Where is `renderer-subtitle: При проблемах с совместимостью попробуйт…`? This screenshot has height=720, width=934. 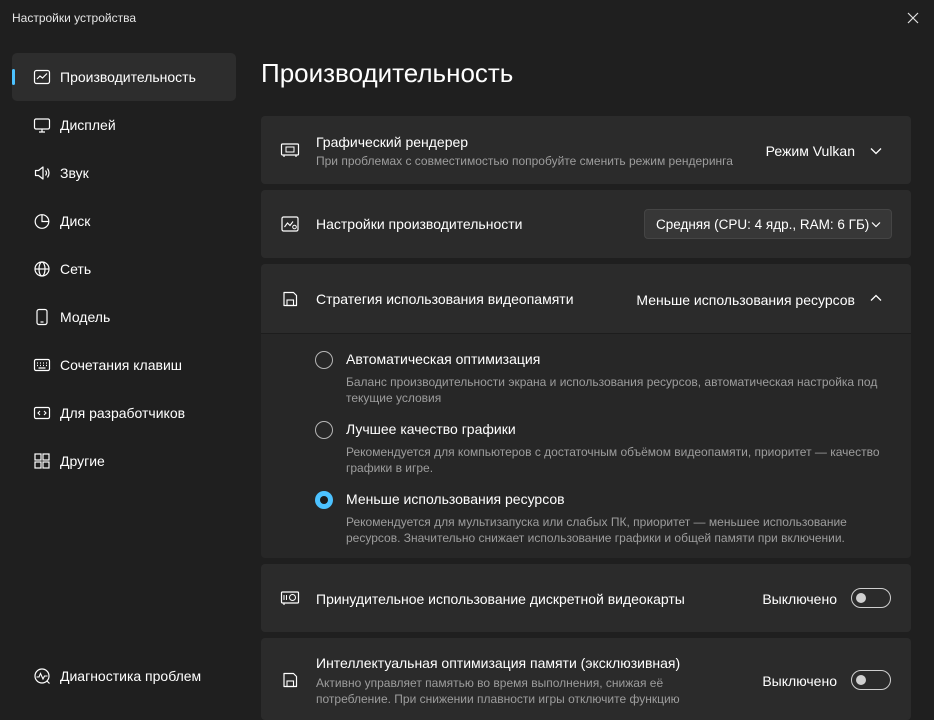
renderer-subtitle: При проблемах с совместимостью попробуйт… is located at coordinates (524, 161).